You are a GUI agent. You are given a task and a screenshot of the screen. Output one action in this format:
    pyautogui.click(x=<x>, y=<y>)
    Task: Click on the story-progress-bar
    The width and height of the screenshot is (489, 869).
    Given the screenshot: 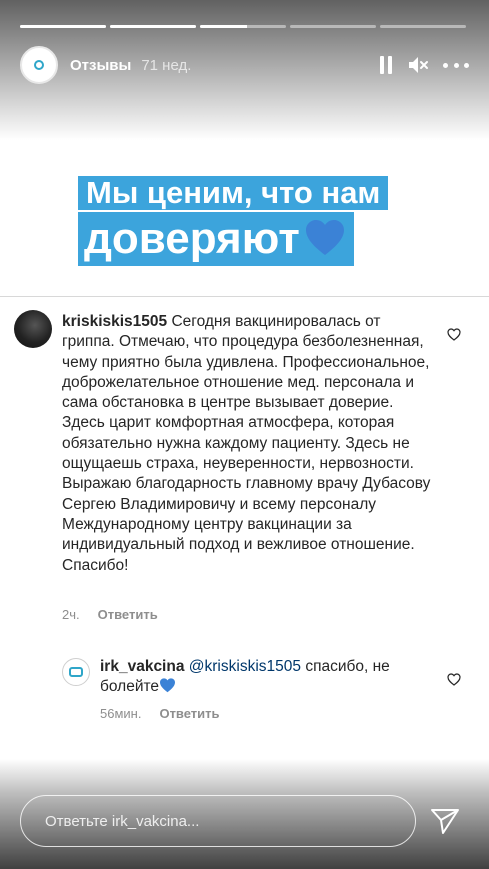 What is the action you would take?
    pyautogui.click(x=243, y=26)
    